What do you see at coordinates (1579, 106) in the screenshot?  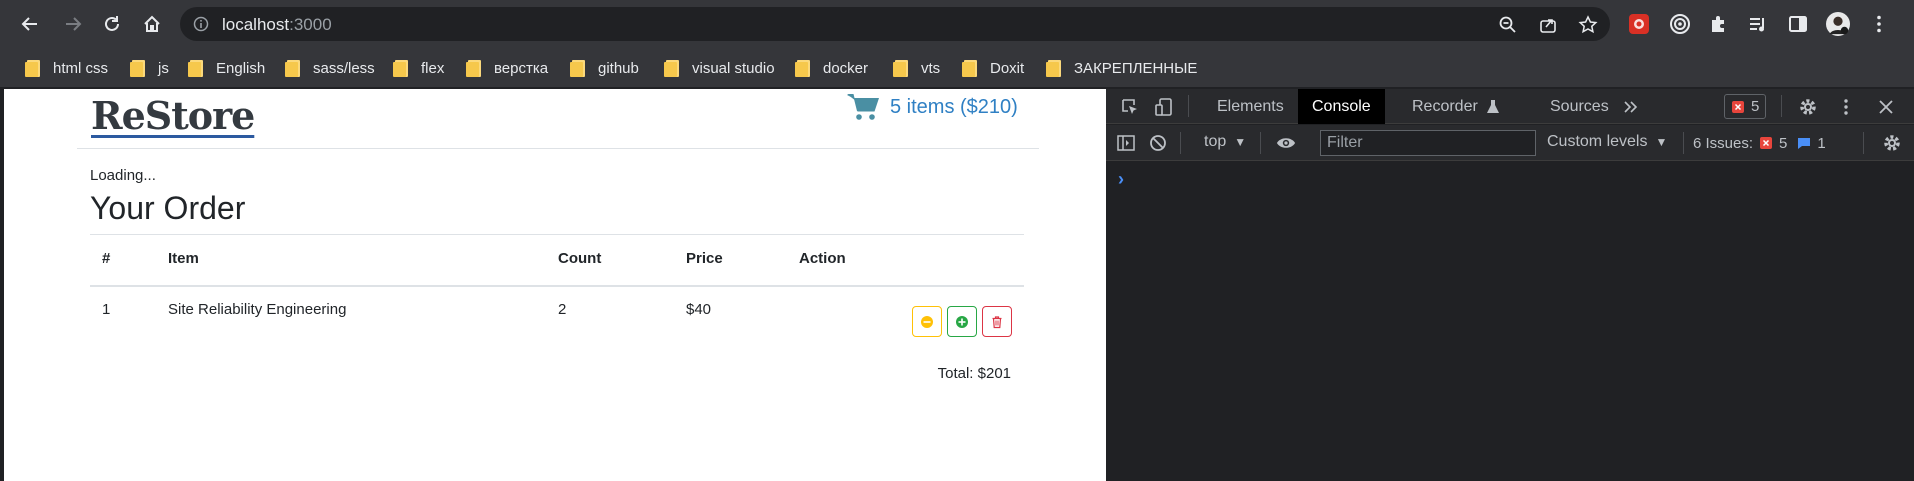 I see `tab-sources: Sources` at bounding box center [1579, 106].